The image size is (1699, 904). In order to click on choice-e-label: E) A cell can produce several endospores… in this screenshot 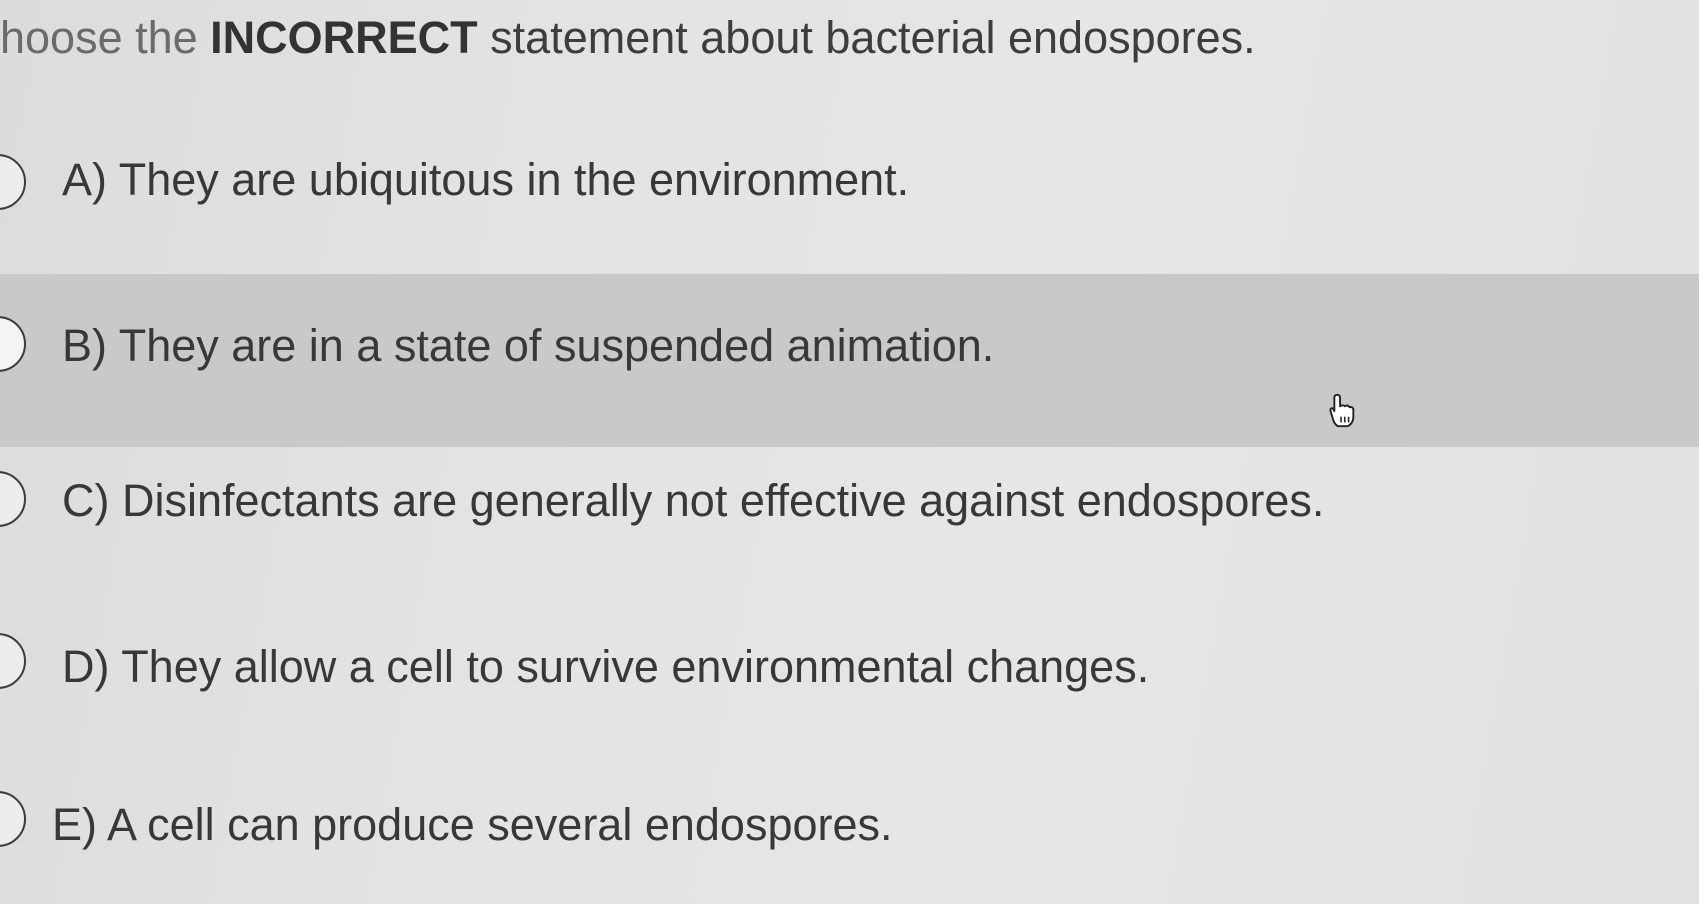, I will do `click(472, 825)`.